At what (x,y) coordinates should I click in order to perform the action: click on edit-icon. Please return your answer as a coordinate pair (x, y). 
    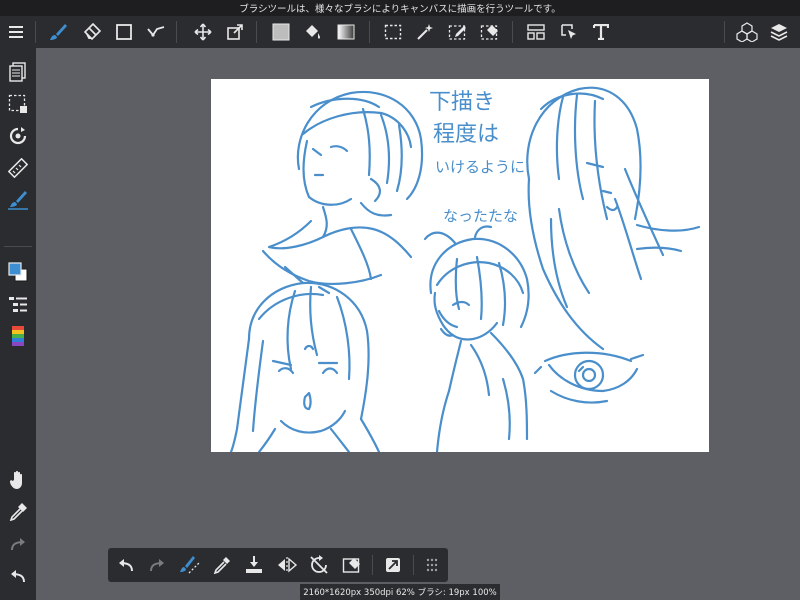
    Looking at the image, I should click on (156, 31).